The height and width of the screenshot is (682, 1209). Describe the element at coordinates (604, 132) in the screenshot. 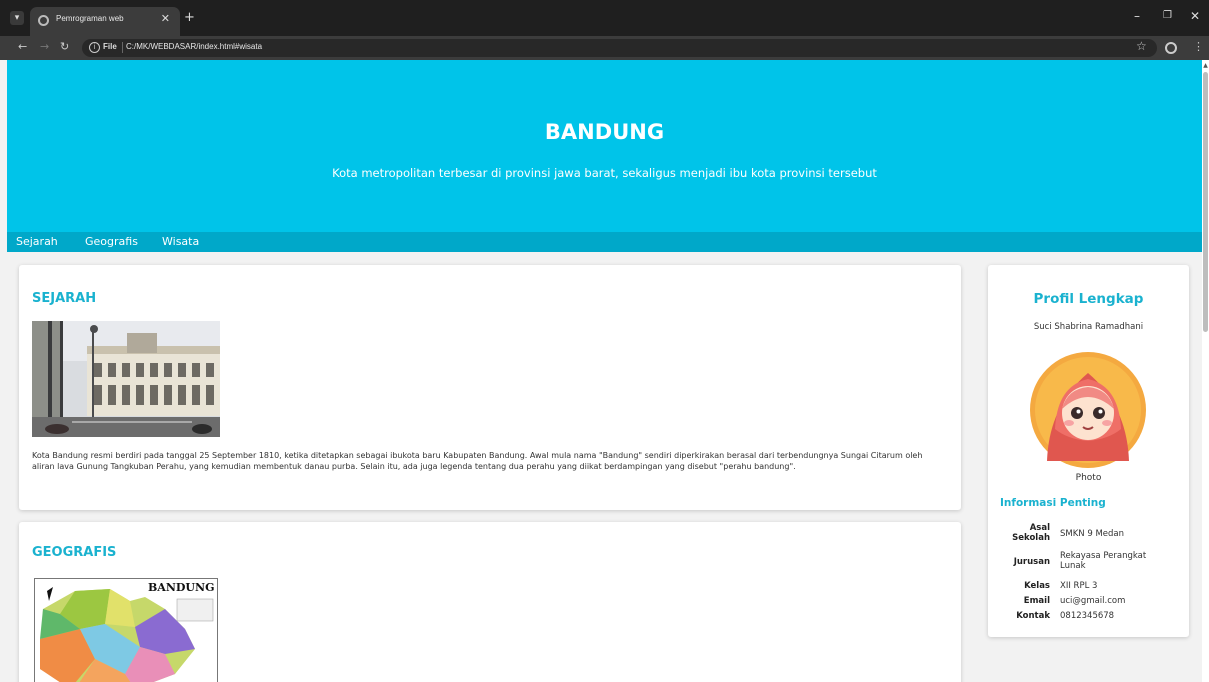

I see `page-title: BANDUNG` at that location.